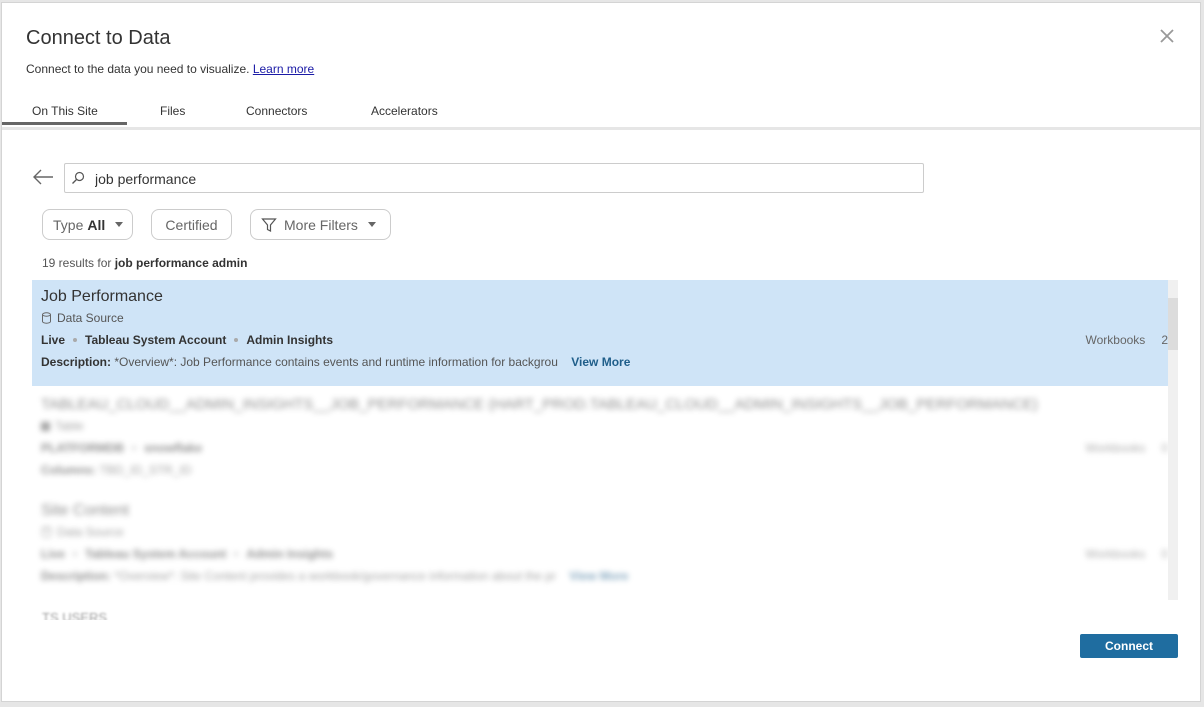 The image size is (1204, 707). Describe the element at coordinates (1129, 646) in the screenshot. I see `connect-button: Connect` at that location.